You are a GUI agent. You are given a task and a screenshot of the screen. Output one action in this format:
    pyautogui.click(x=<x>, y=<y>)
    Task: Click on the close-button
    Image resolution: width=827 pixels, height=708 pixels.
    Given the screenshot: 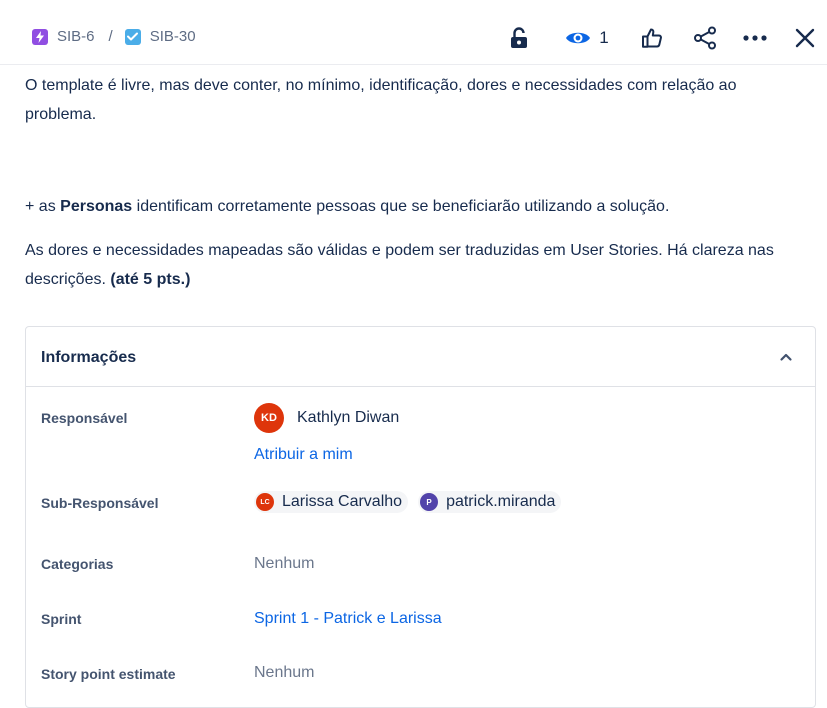 What is the action you would take?
    pyautogui.click(x=805, y=38)
    